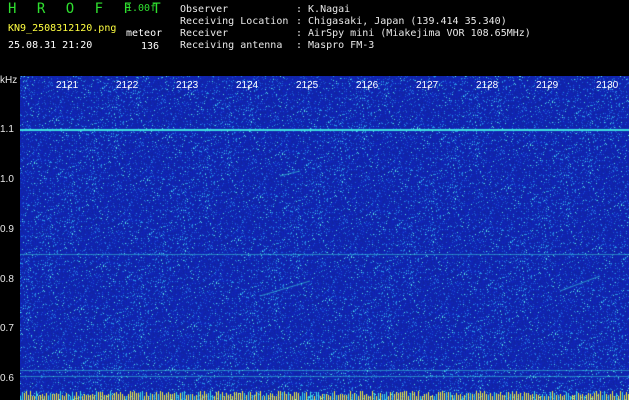 Image resolution: width=629 pixels, height=400 pixels. What do you see at coordinates (67, 85) in the screenshot?
I see `time-label-2121: 2121` at bounding box center [67, 85].